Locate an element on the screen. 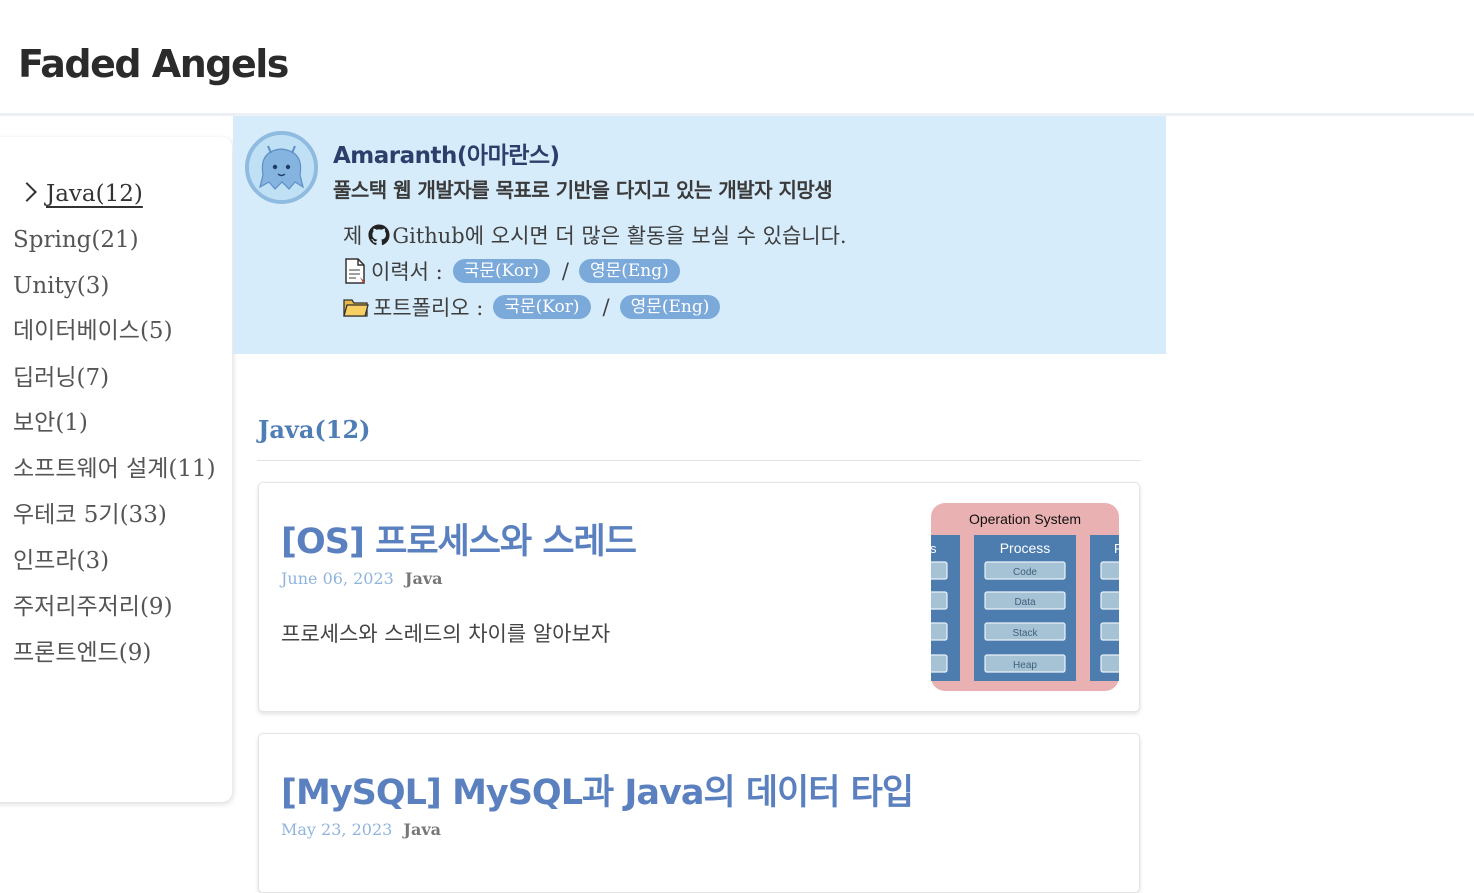  portfolio-eng-link: 영문(Eng) is located at coordinates (670, 307).